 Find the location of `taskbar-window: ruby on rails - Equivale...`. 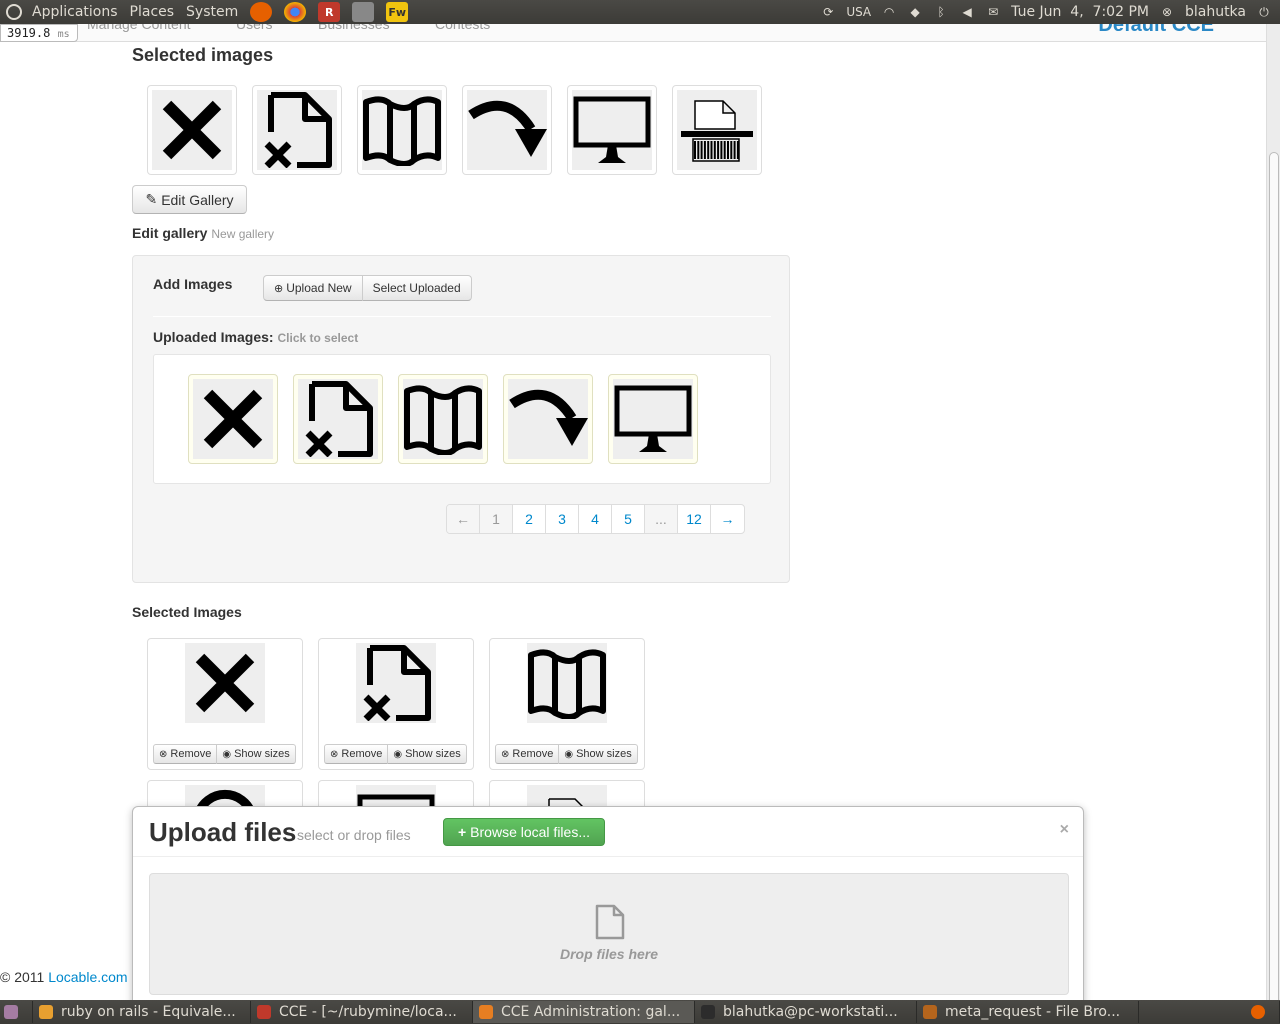

taskbar-window: ruby on rails - Equivale... is located at coordinates (142, 1012).